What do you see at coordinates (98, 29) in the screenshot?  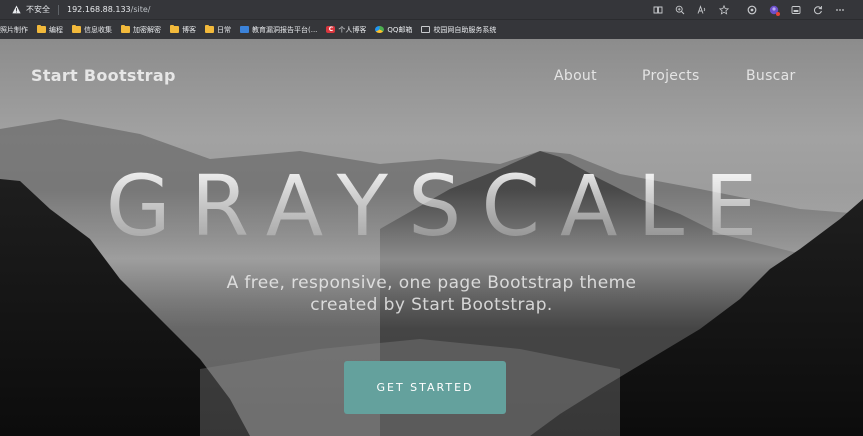 I see `bookmark-label: 信息收集` at bounding box center [98, 29].